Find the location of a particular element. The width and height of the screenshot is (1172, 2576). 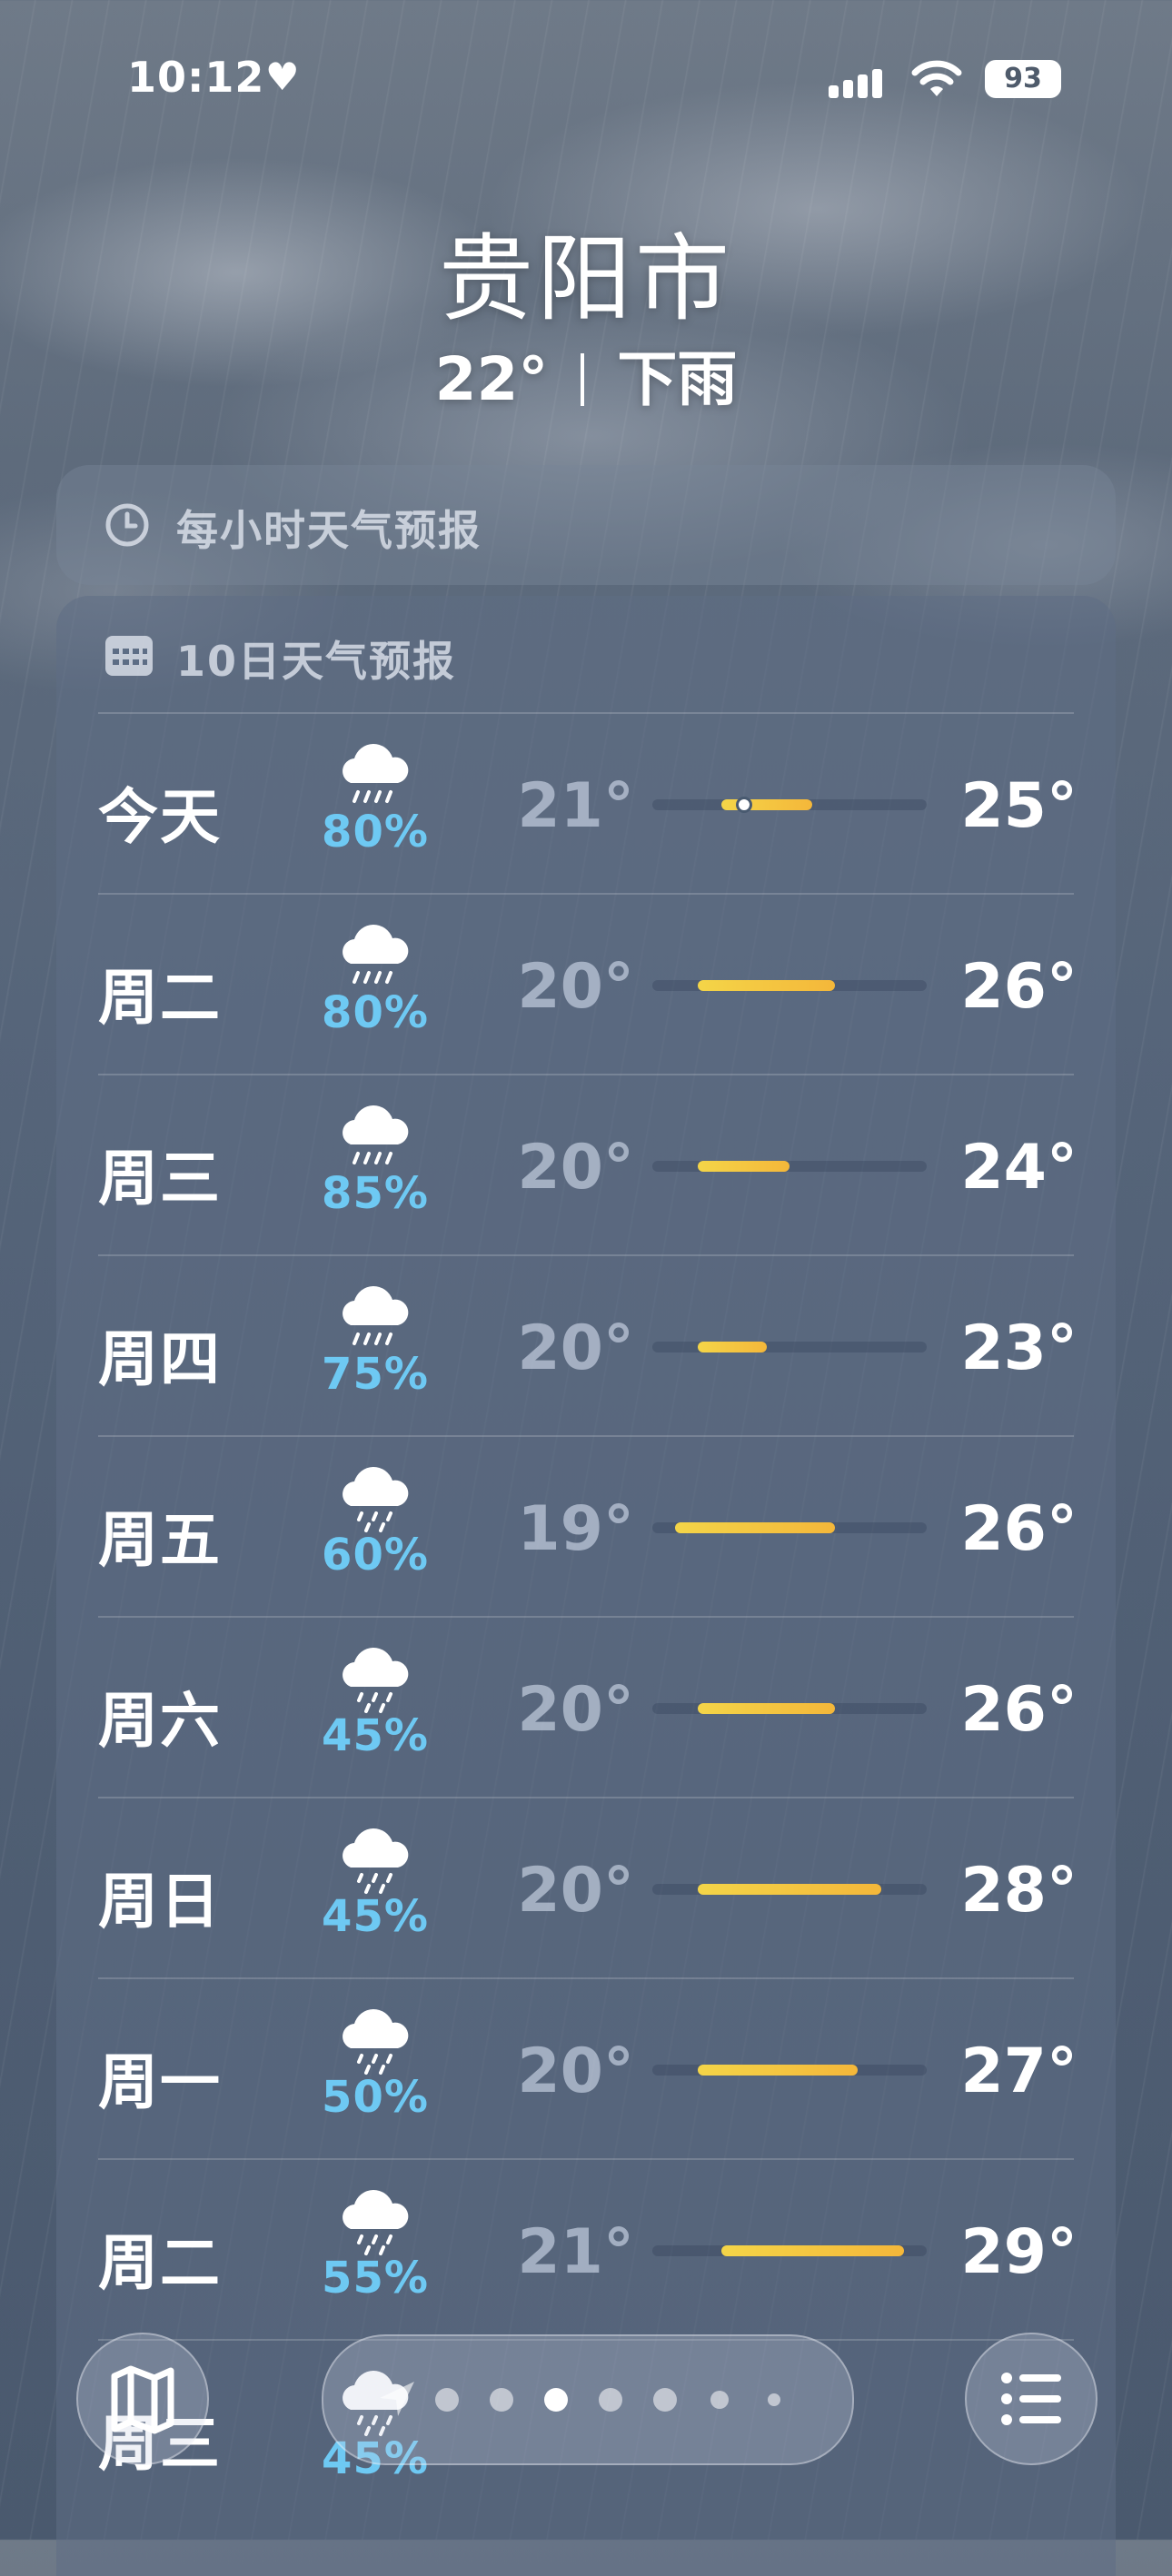

battery-indicator: 93 is located at coordinates (1023, 79).